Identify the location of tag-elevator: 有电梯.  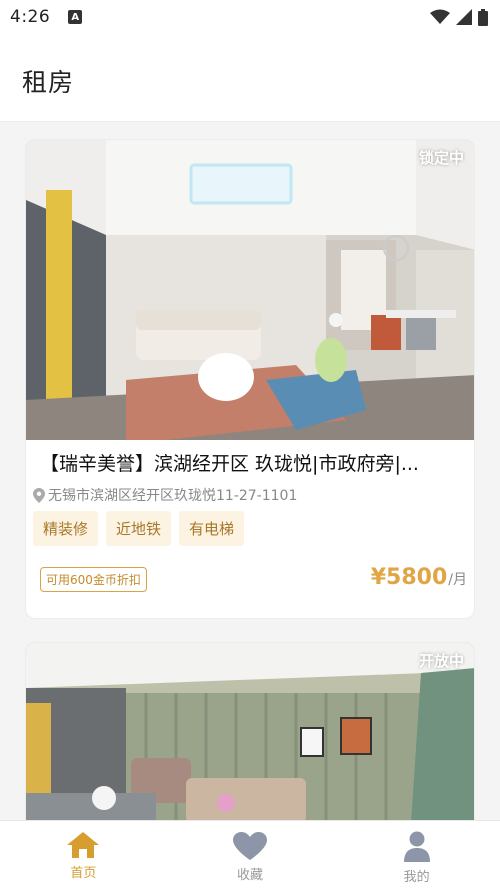
(212, 528).